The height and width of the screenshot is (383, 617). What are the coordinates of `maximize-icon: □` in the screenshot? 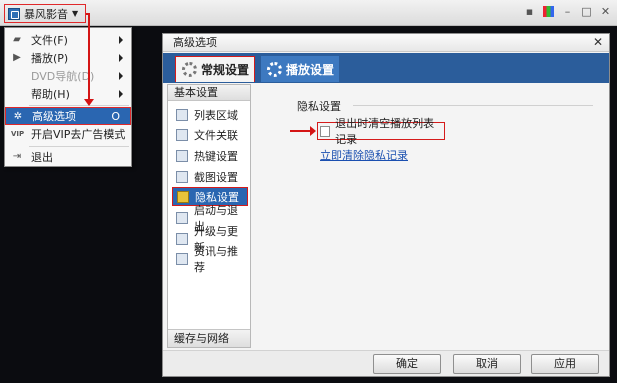 It's located at (586, 11).